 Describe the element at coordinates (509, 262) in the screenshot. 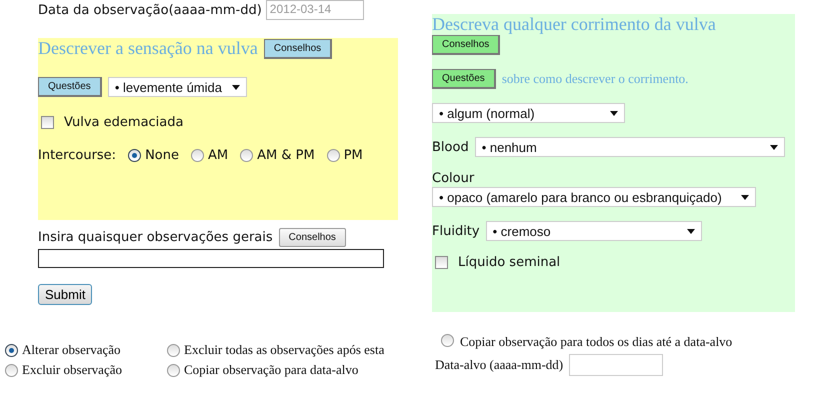

I see `checkbox-label: Líquido seminal` at that location.